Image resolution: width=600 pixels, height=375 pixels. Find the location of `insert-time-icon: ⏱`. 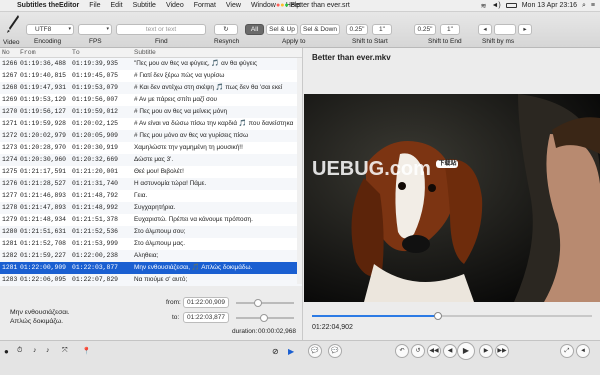

insert-time-icon: ⏱ is located at coordinates (19, 351).